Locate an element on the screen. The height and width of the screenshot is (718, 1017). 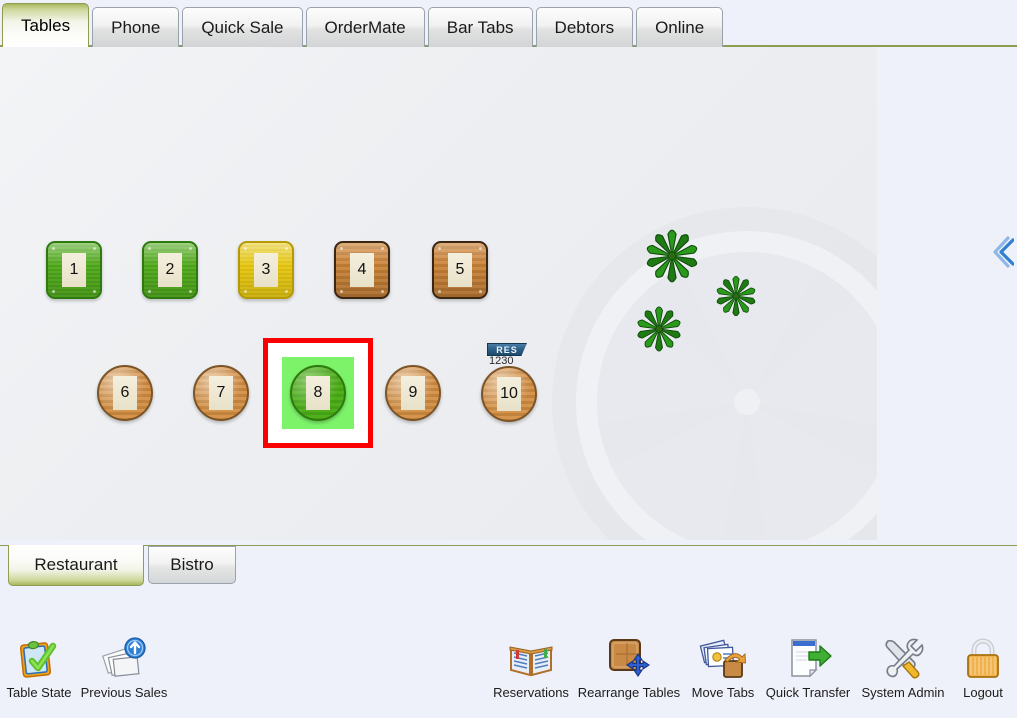
section-tab-bar: Restaurant Bistro is located at coordinates (508, 567).